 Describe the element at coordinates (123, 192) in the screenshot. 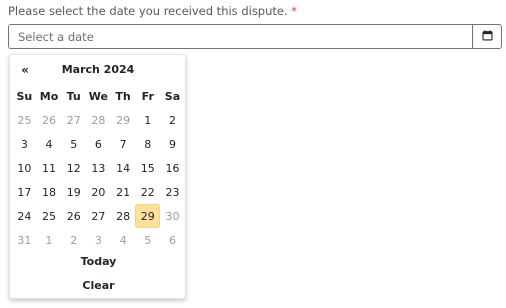

I see `day-cell: 21` at that location.